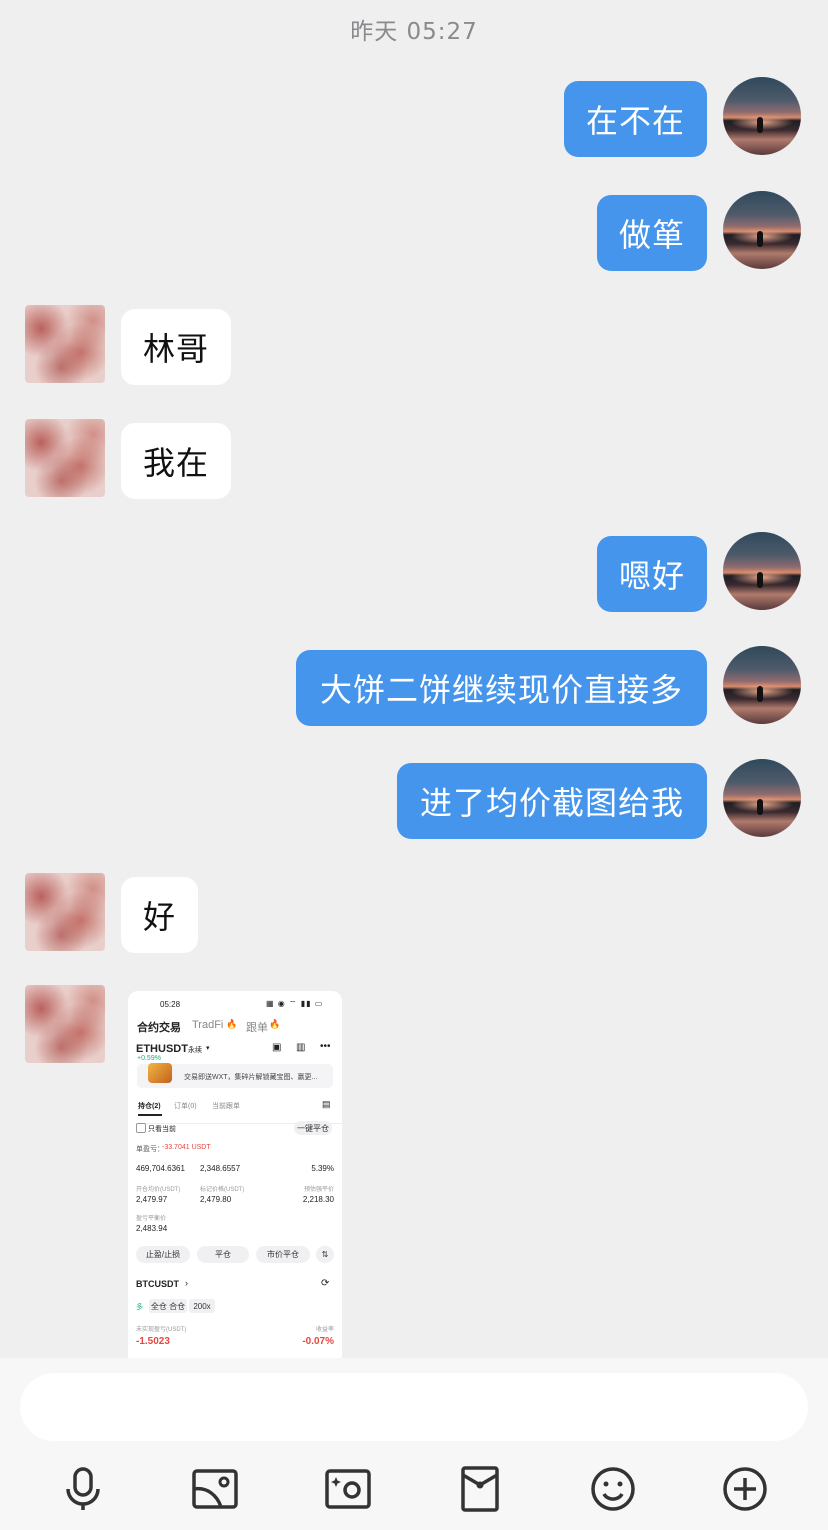 Image resolution: width=828 pixels, height=1530 pixels. I want to click on microphone-icon, so click(83, 1489).